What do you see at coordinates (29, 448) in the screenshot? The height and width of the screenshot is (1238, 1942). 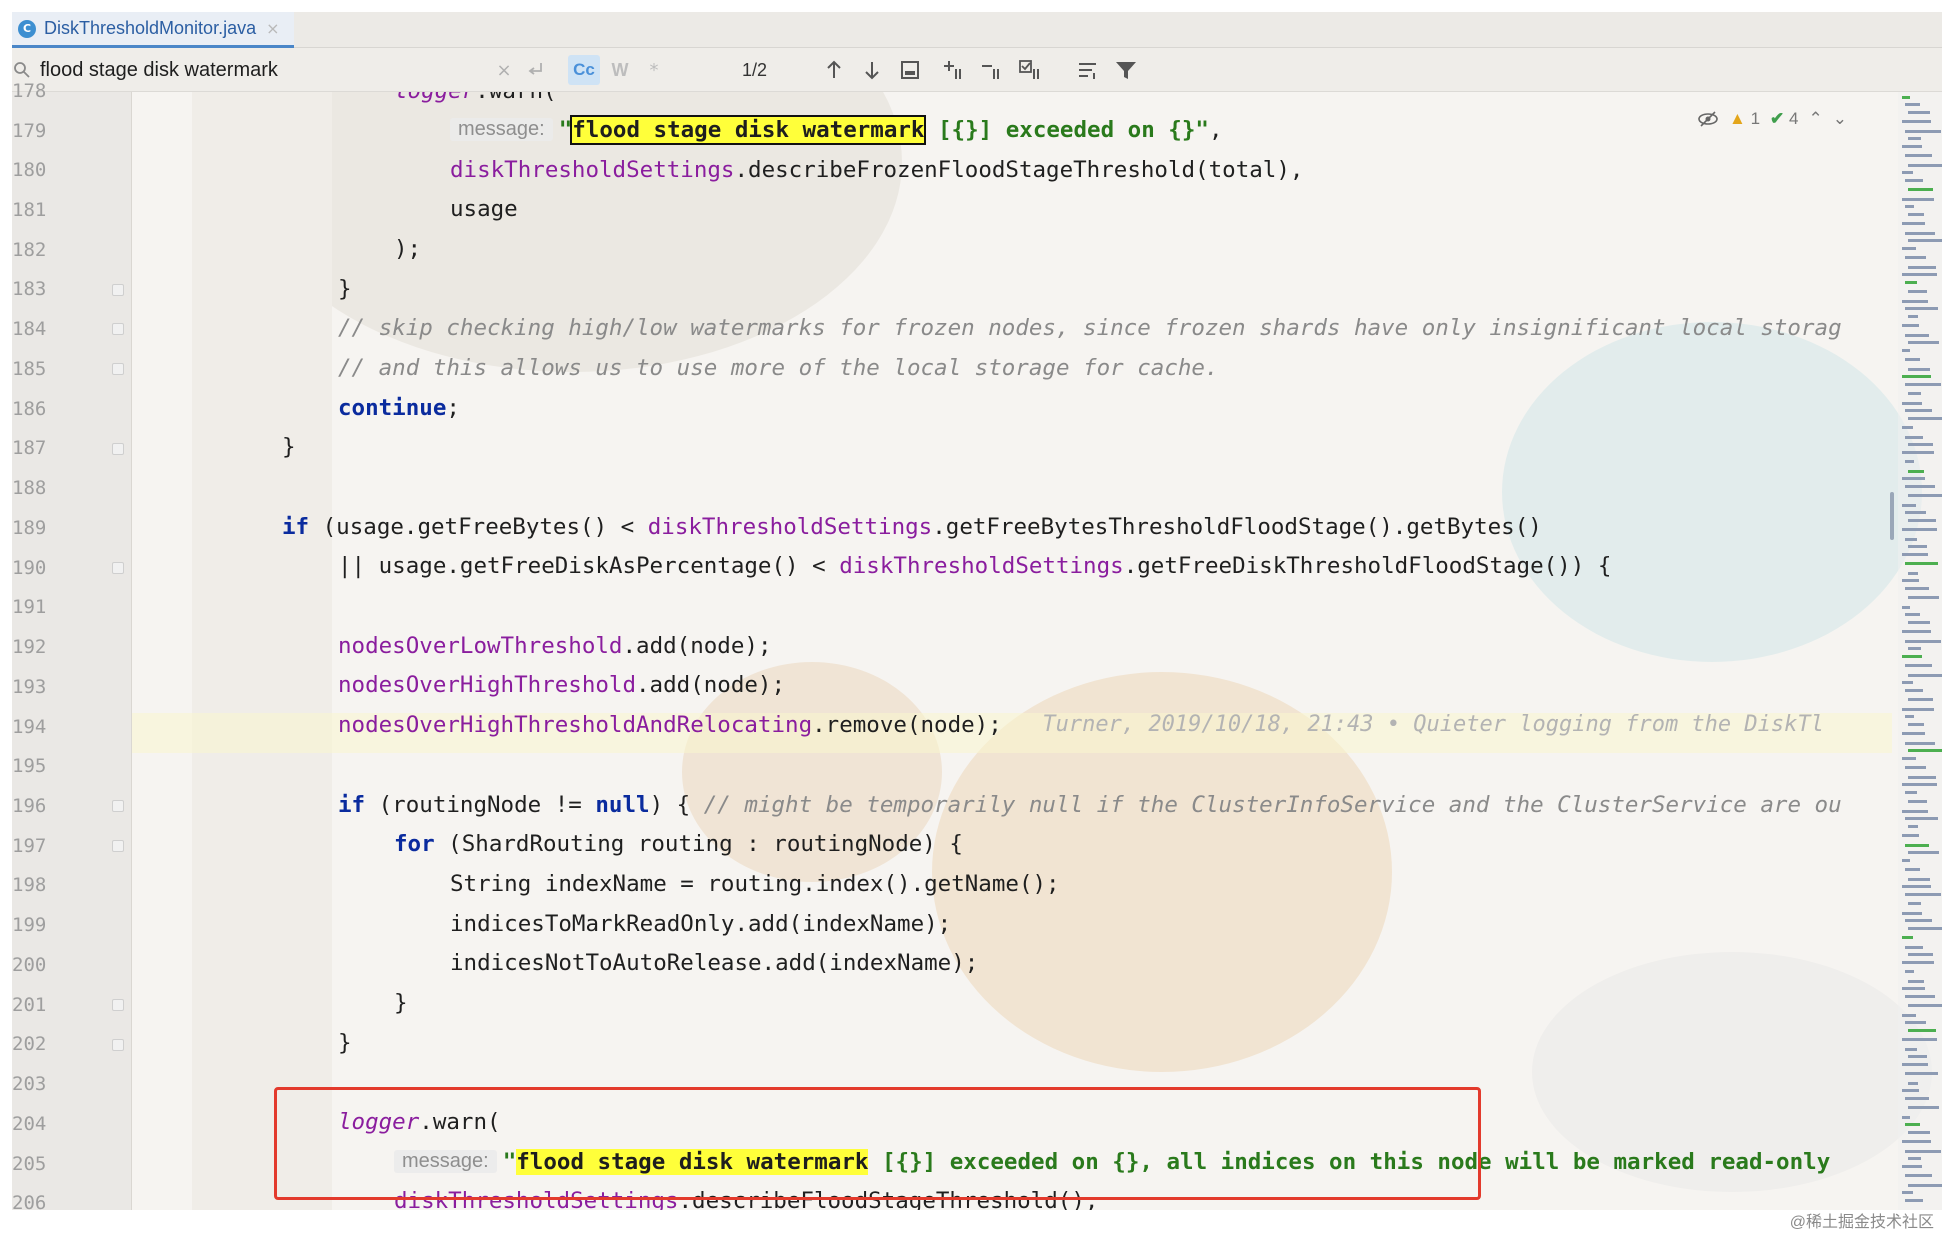 I see `line-number: 187` at bounding box center [29, 448].